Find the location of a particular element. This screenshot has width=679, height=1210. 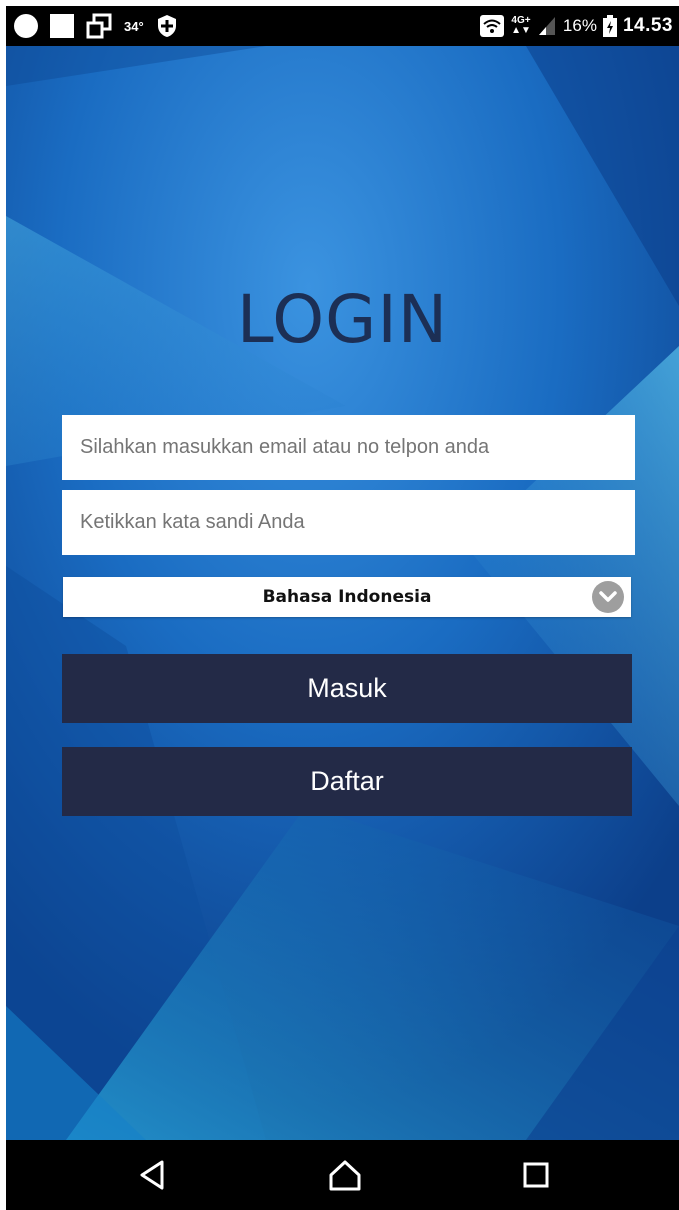

status-bar: 34° 4G+ ▲▼ 16% 14.53 is located at coordinates (342, 26).